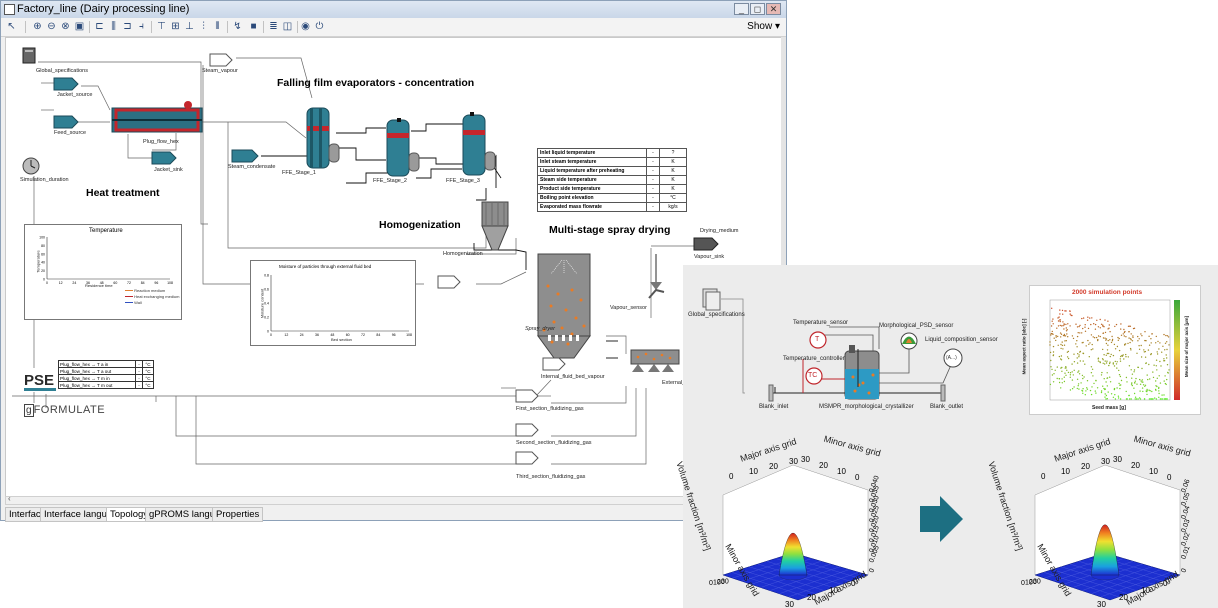 The width and height of the screenshot is (1218, 608). Describe the element at coordinates (763, 26) in the screenshot. I see `show-menu: Show ▾` at that location.